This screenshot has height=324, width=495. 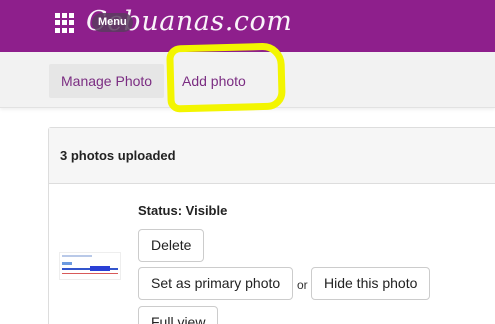 I want to click on or-separator: or, so click(x=302, y=285).